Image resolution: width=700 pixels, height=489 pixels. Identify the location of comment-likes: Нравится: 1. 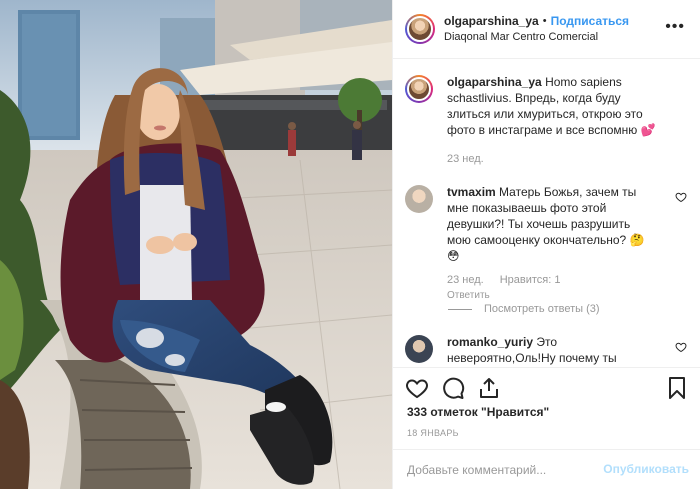
(530, 280).